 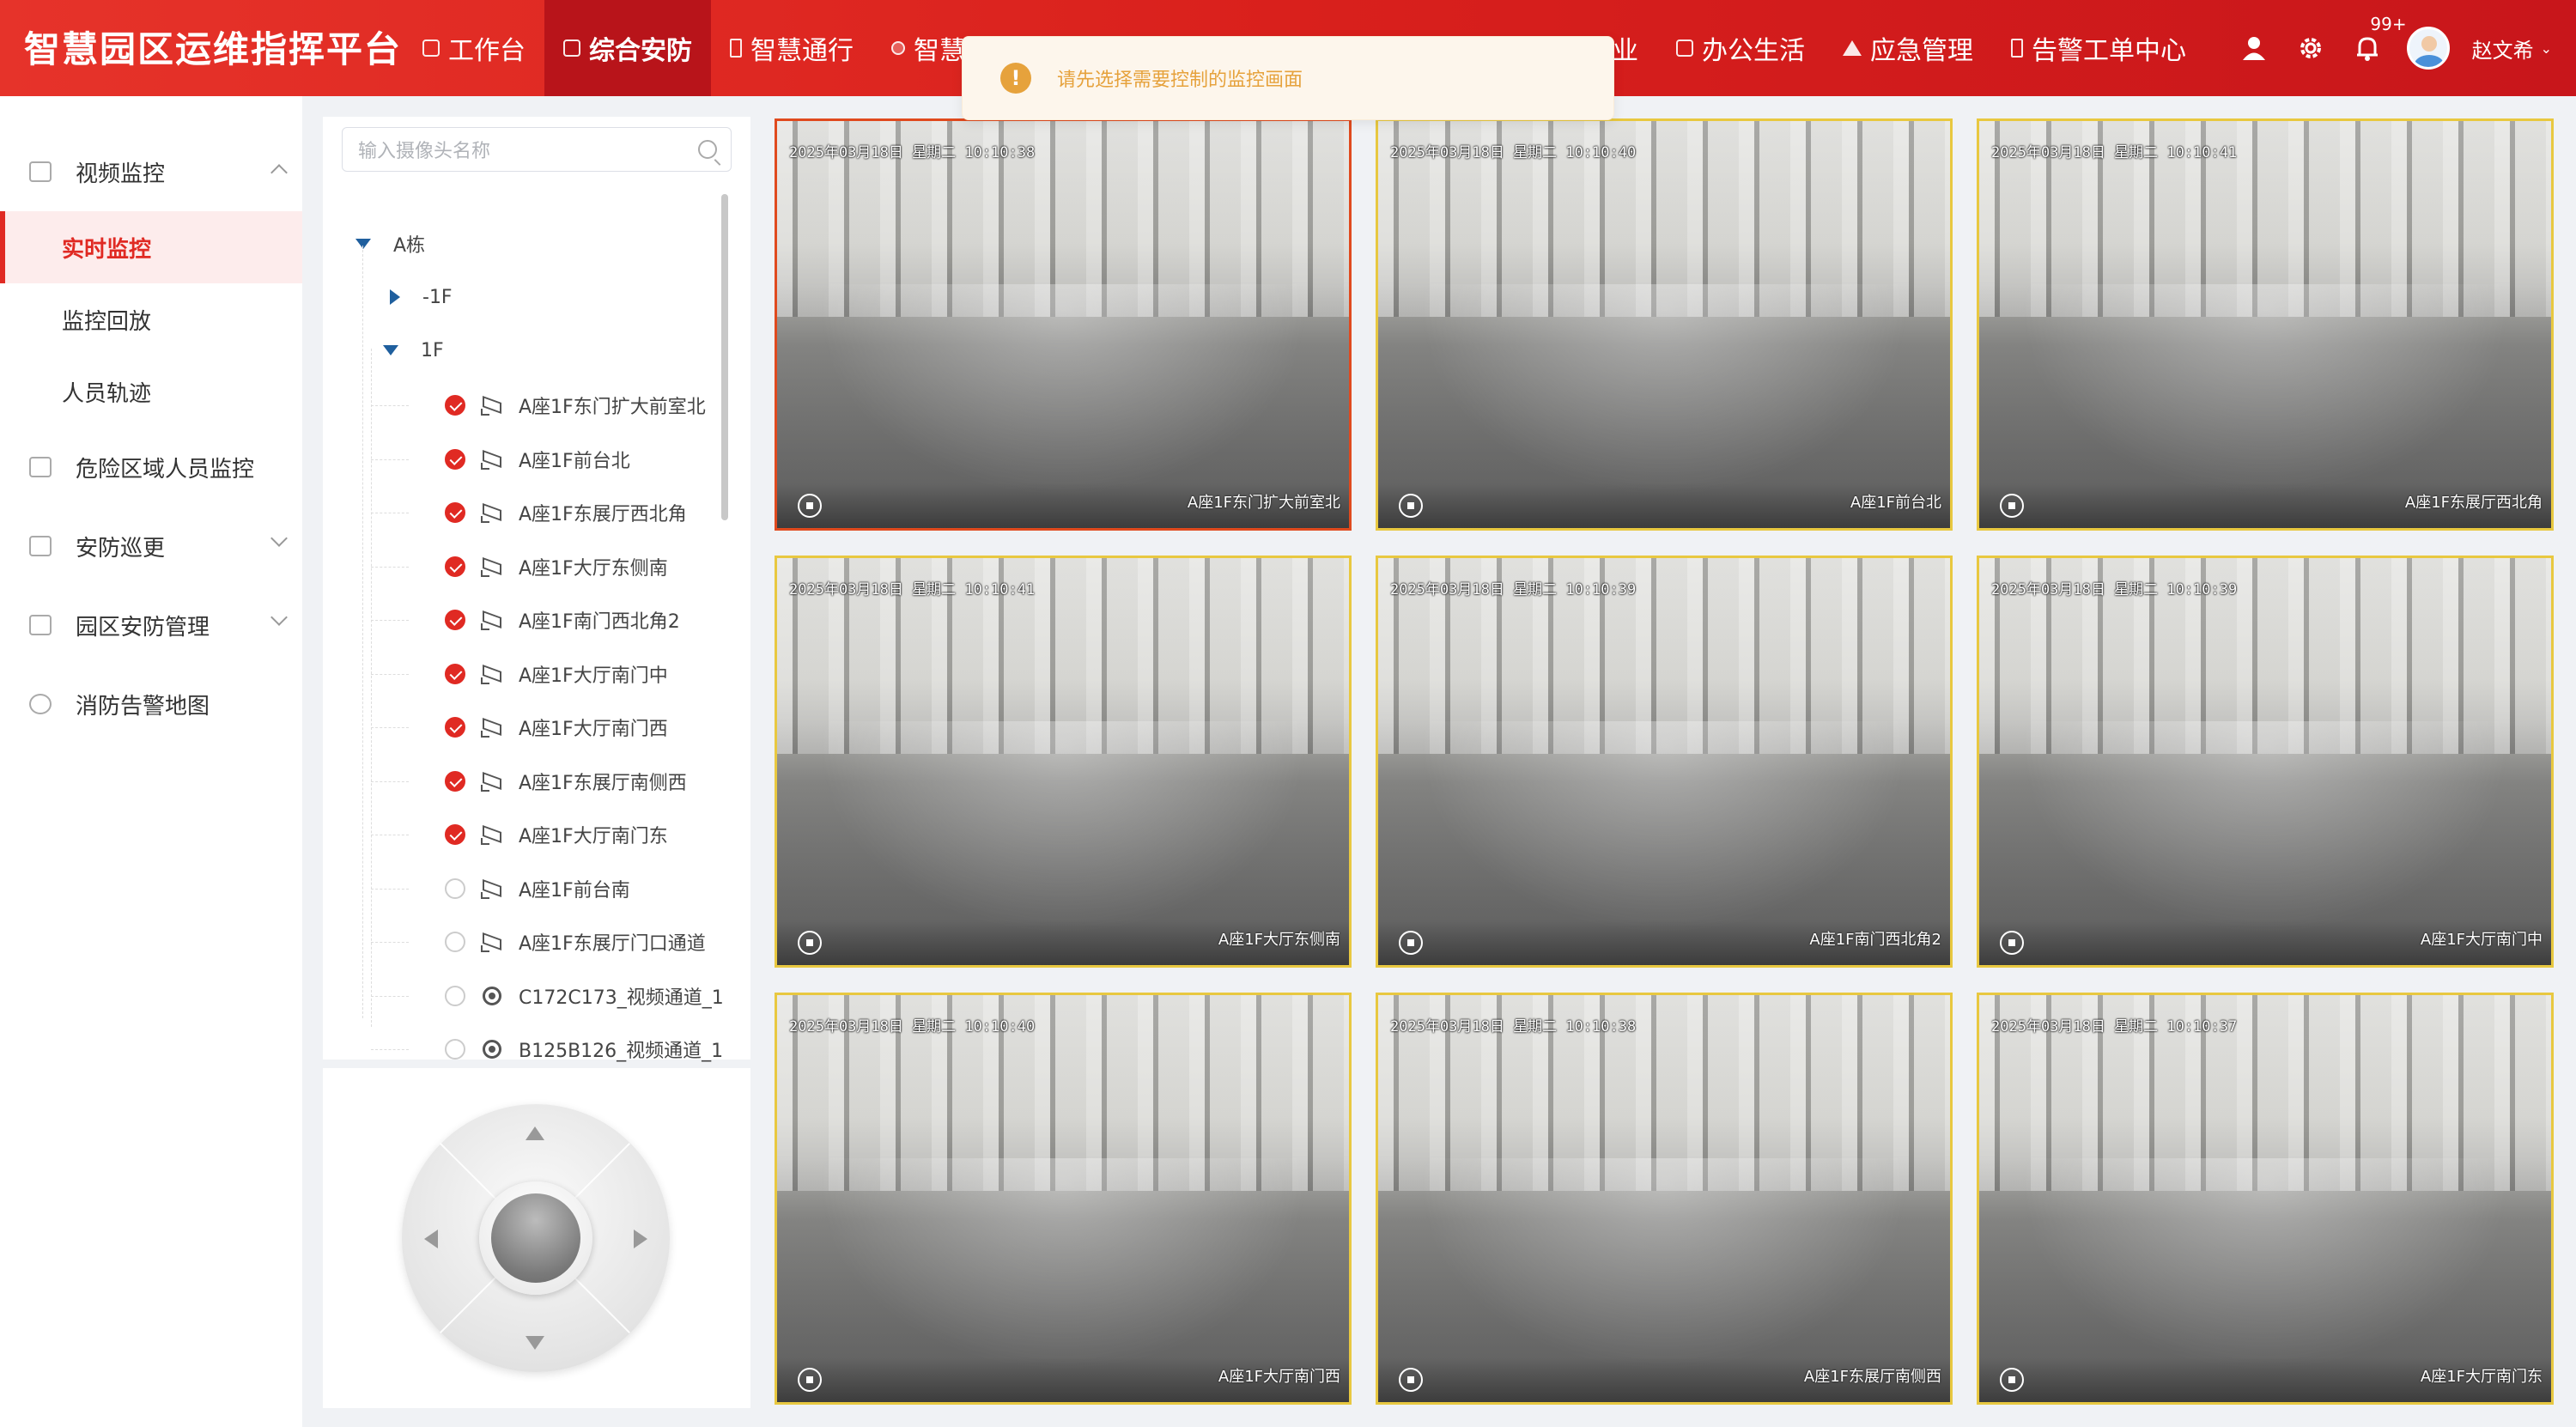 I want to click on video-tile: 2025年03月18日 星期二 10:10:39 A座1F南门西北角2, so click(x=1664, y=762).